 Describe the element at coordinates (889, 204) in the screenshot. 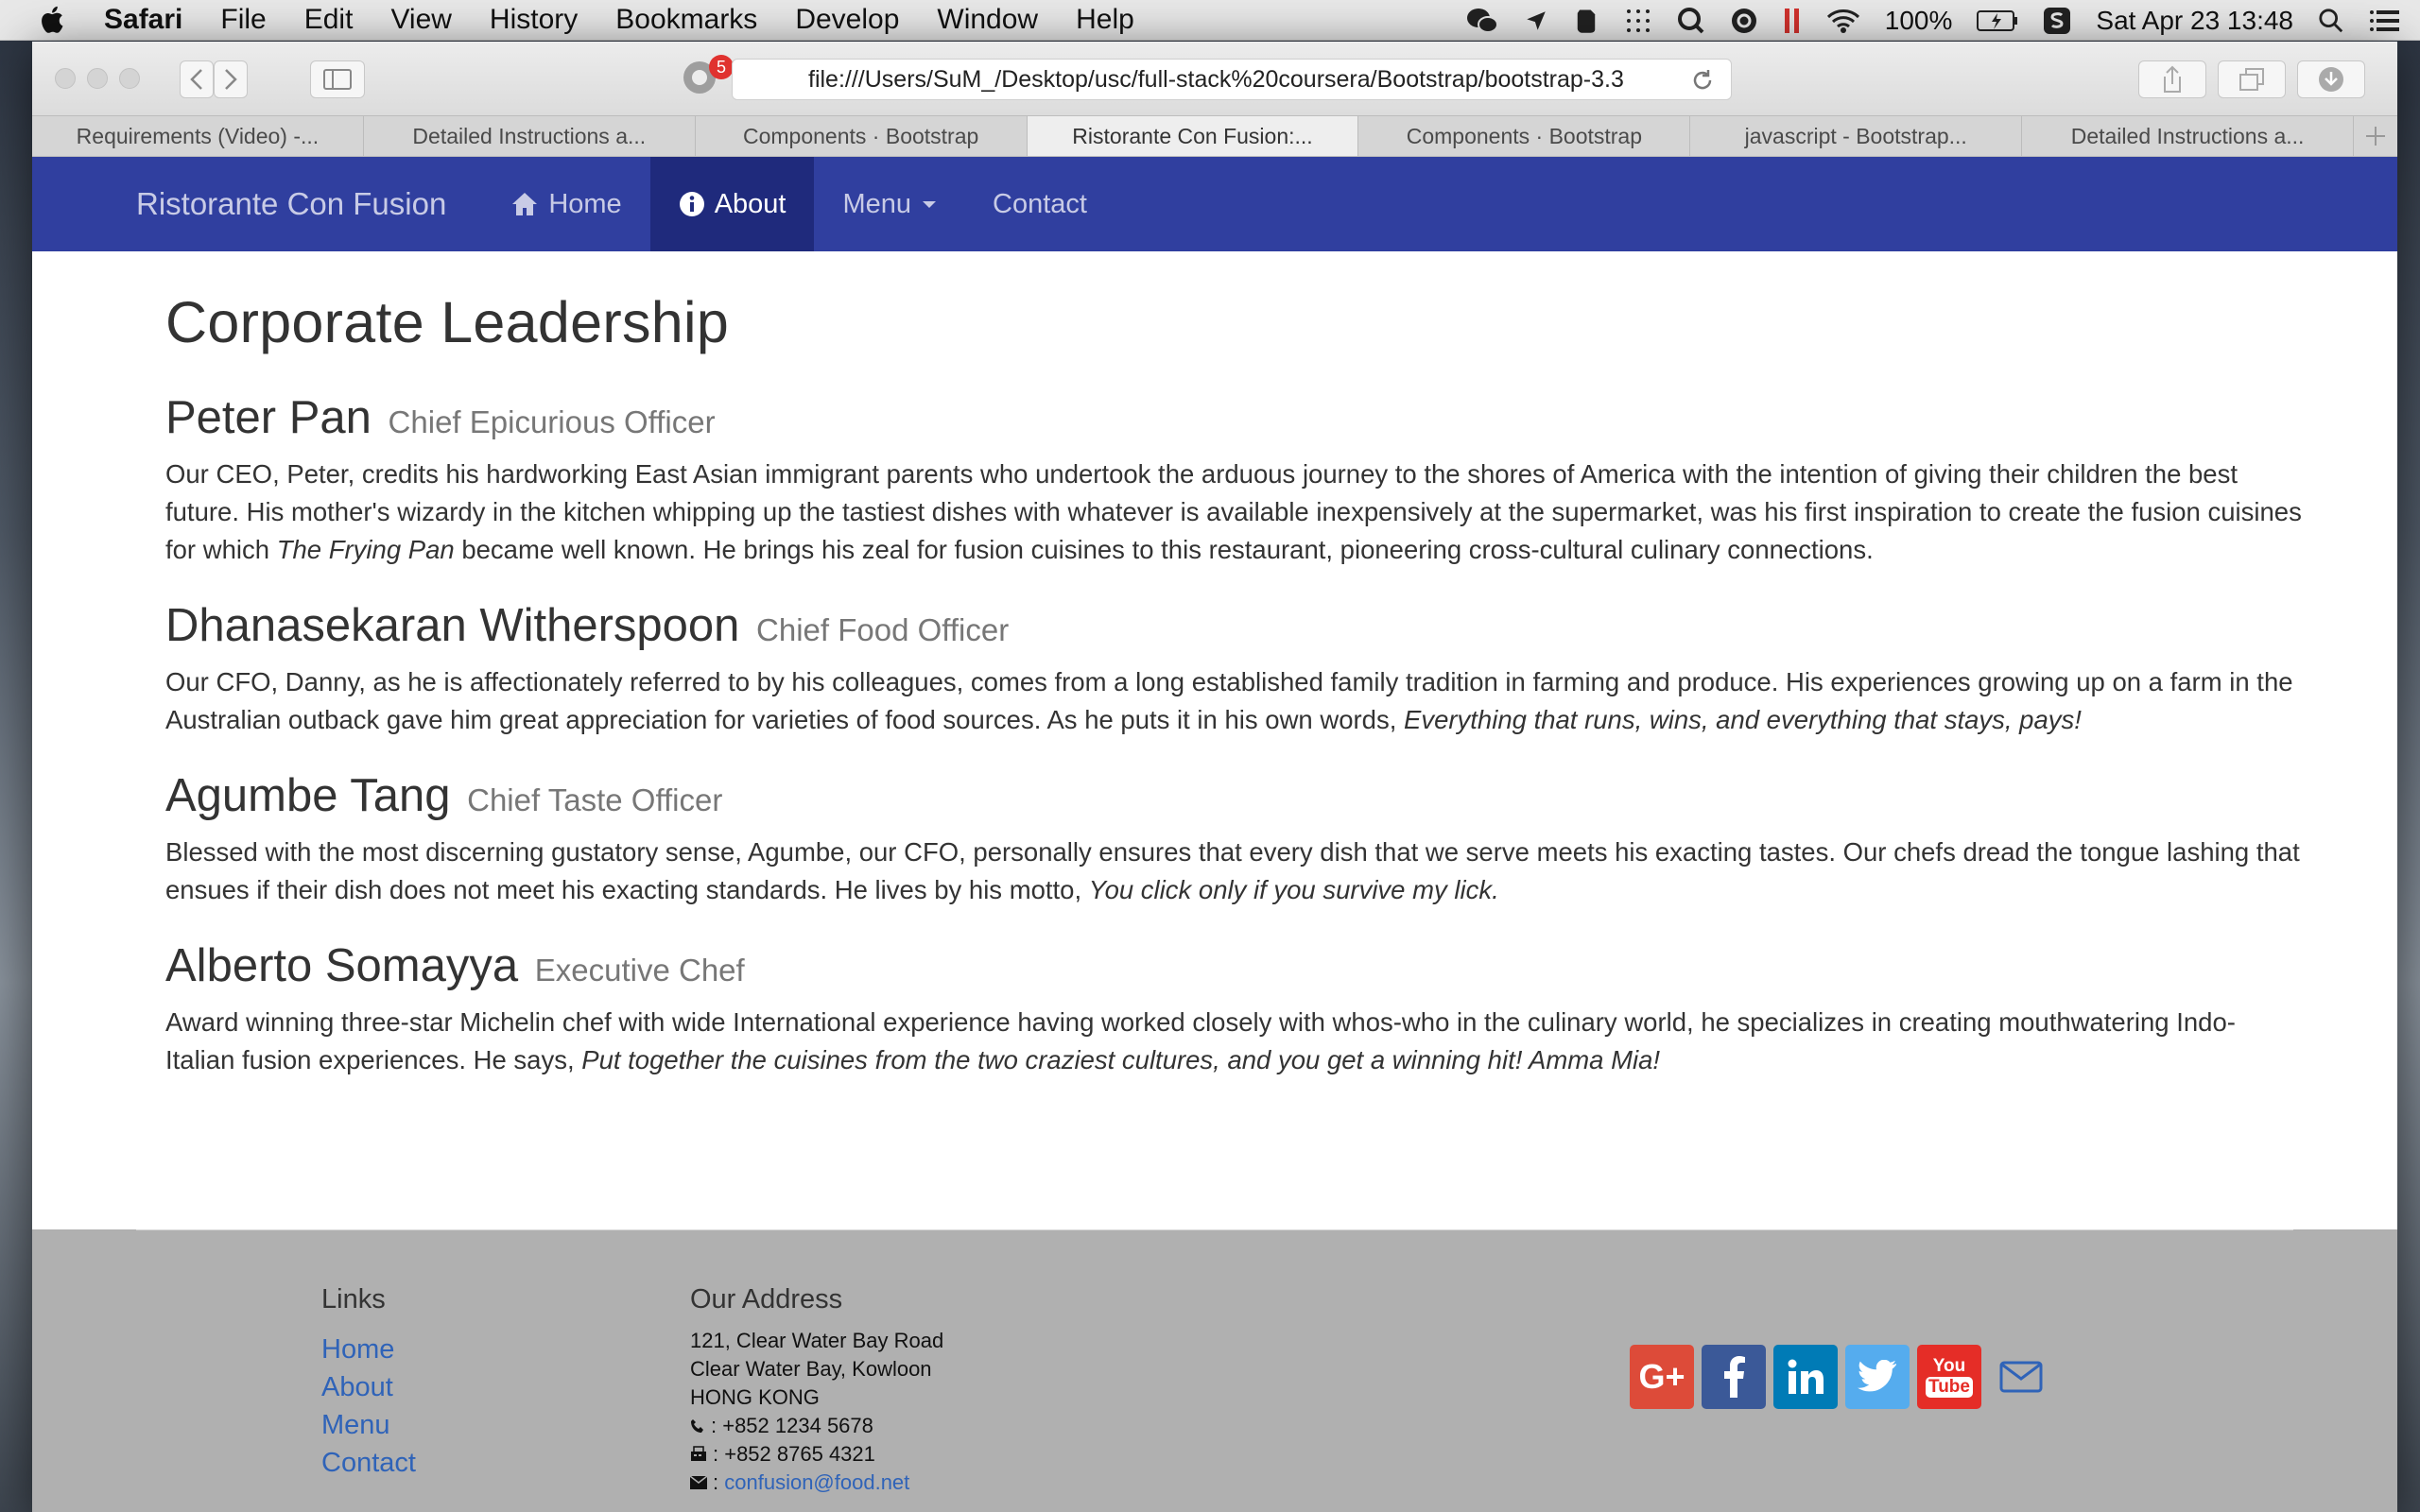

I see `nav-menu-dropdown: Menu` at that location.